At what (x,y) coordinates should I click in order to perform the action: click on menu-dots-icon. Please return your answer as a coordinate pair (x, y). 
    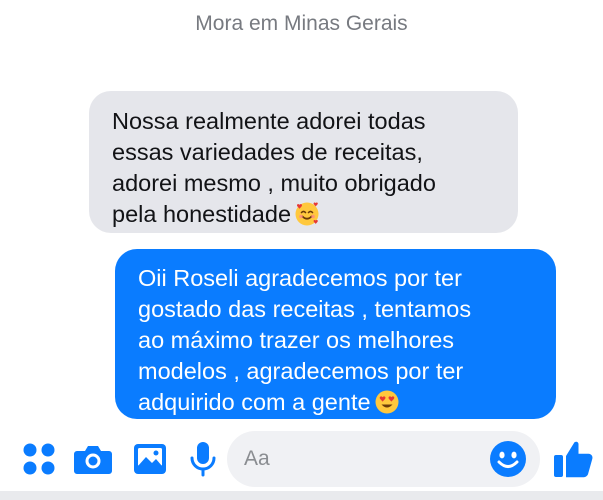
    Looking at the image, I should click on (39, 459).